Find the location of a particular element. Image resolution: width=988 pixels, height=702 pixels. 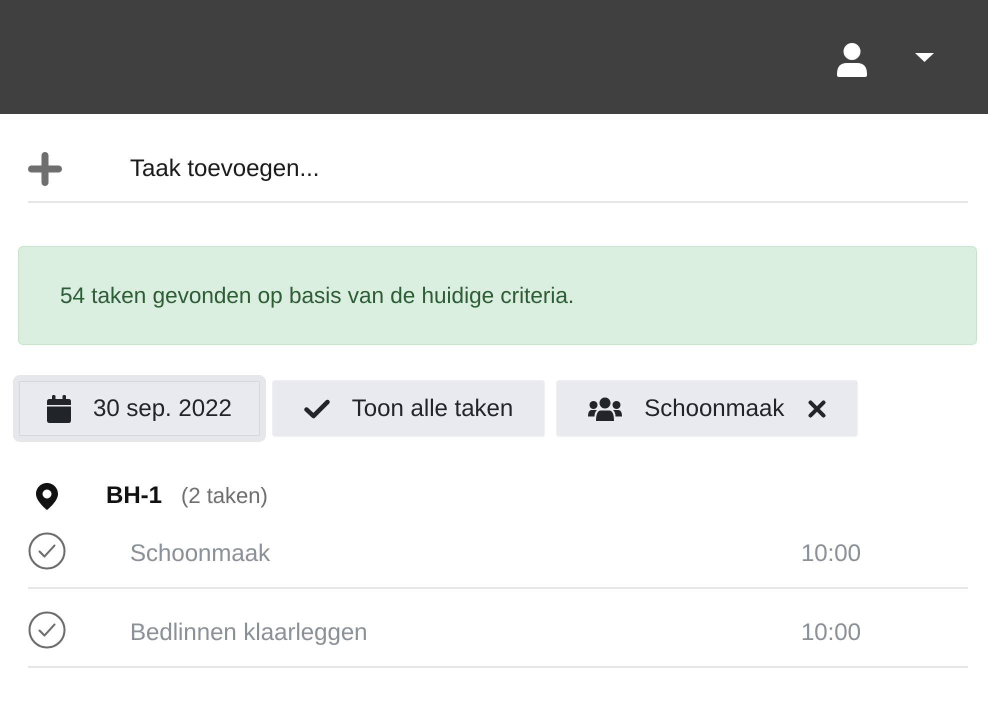

location-name: BH-1 is located at coordinates (134, 496).